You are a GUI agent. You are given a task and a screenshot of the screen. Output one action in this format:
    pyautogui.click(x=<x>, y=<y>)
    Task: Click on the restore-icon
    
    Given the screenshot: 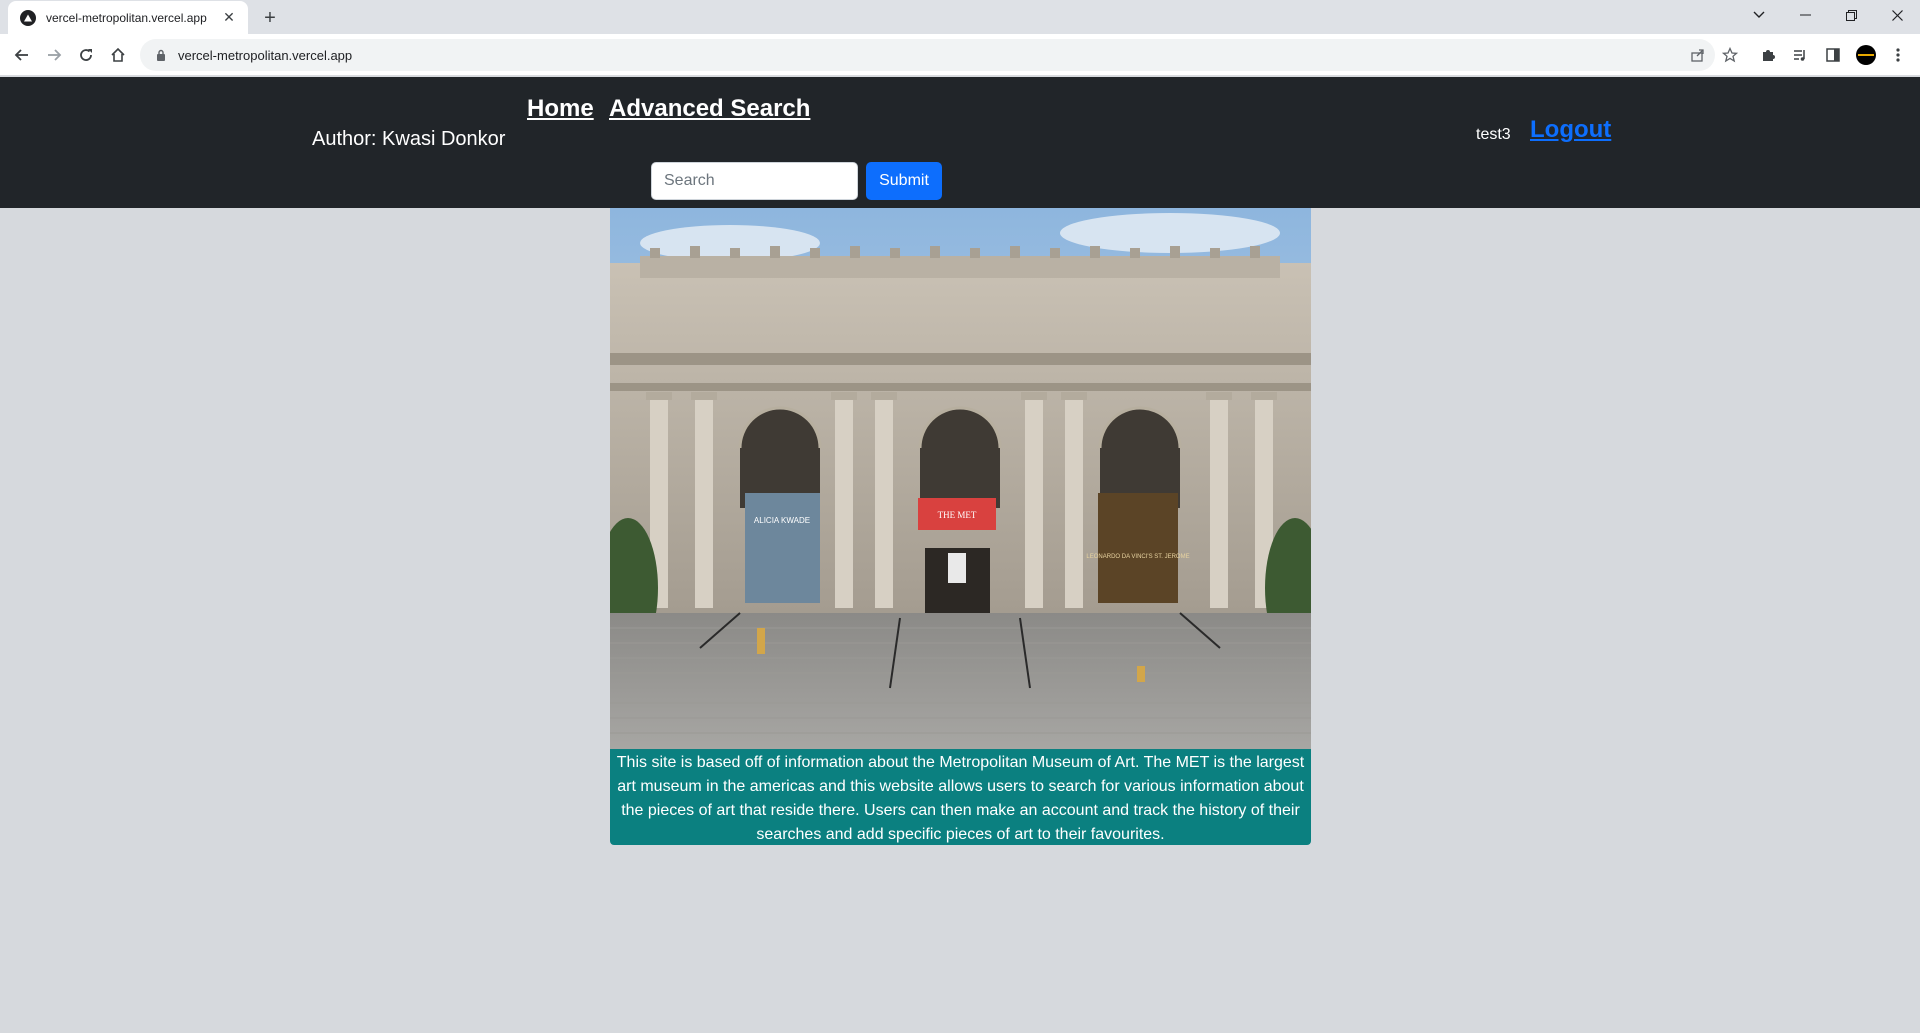 What is the action you would take?
    pyautogui.click(x=1851, y=15)
    